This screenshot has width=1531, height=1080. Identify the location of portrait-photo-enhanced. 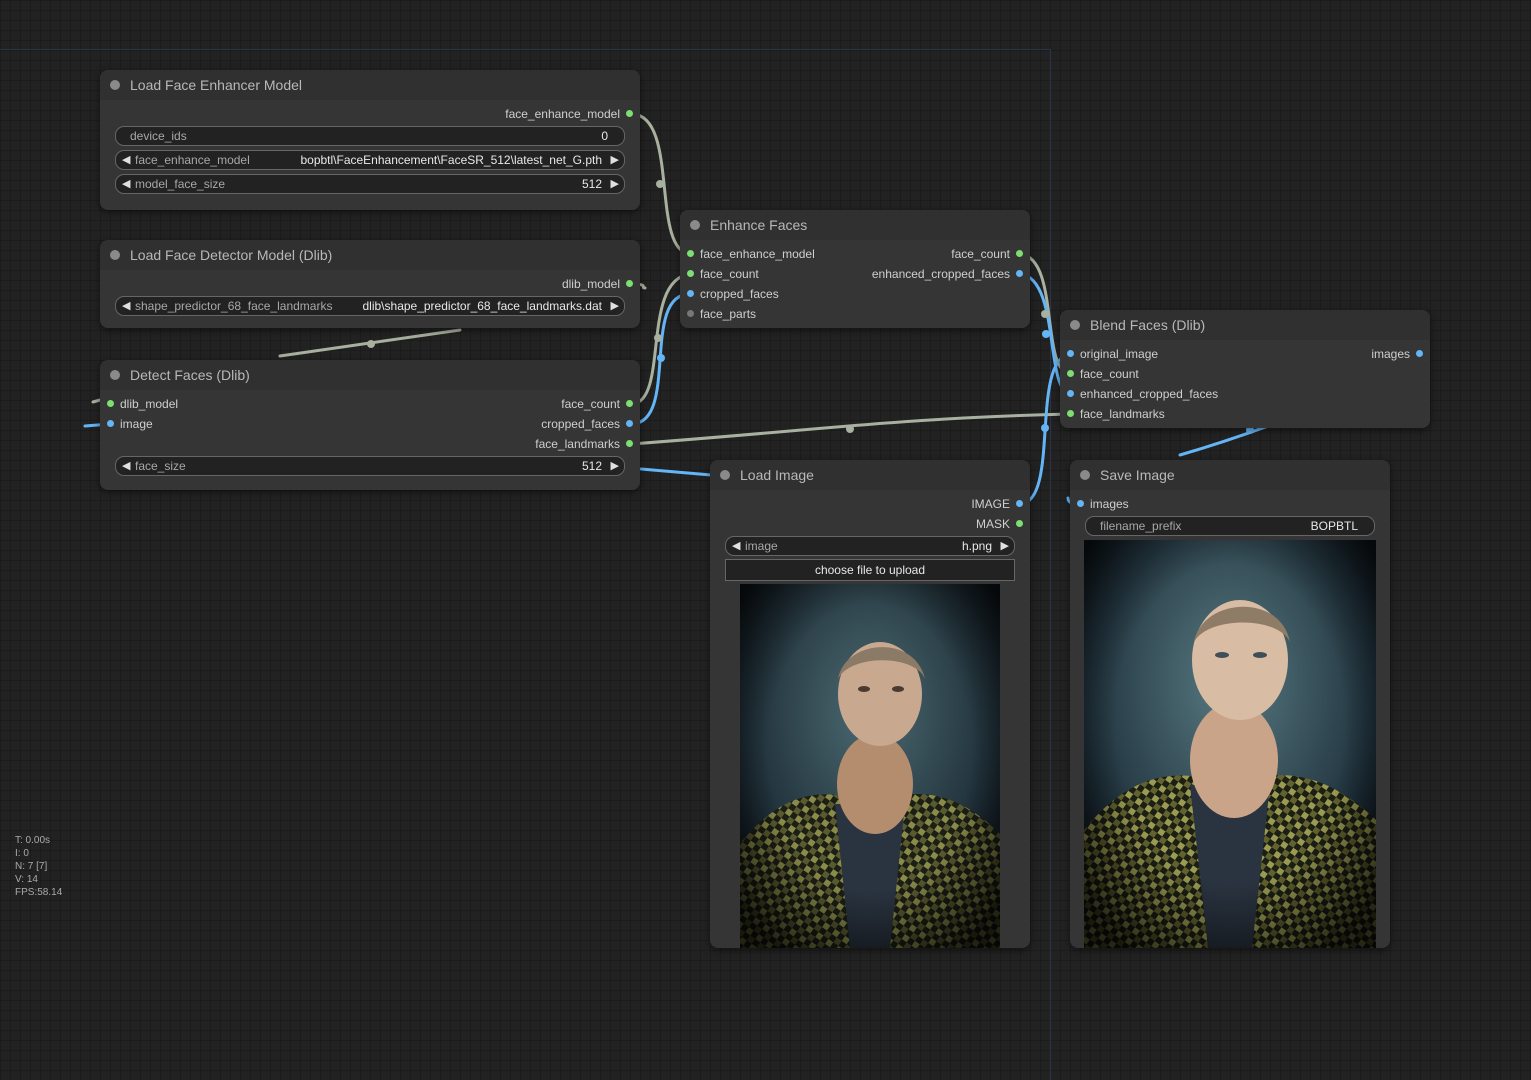
(1230, 744).